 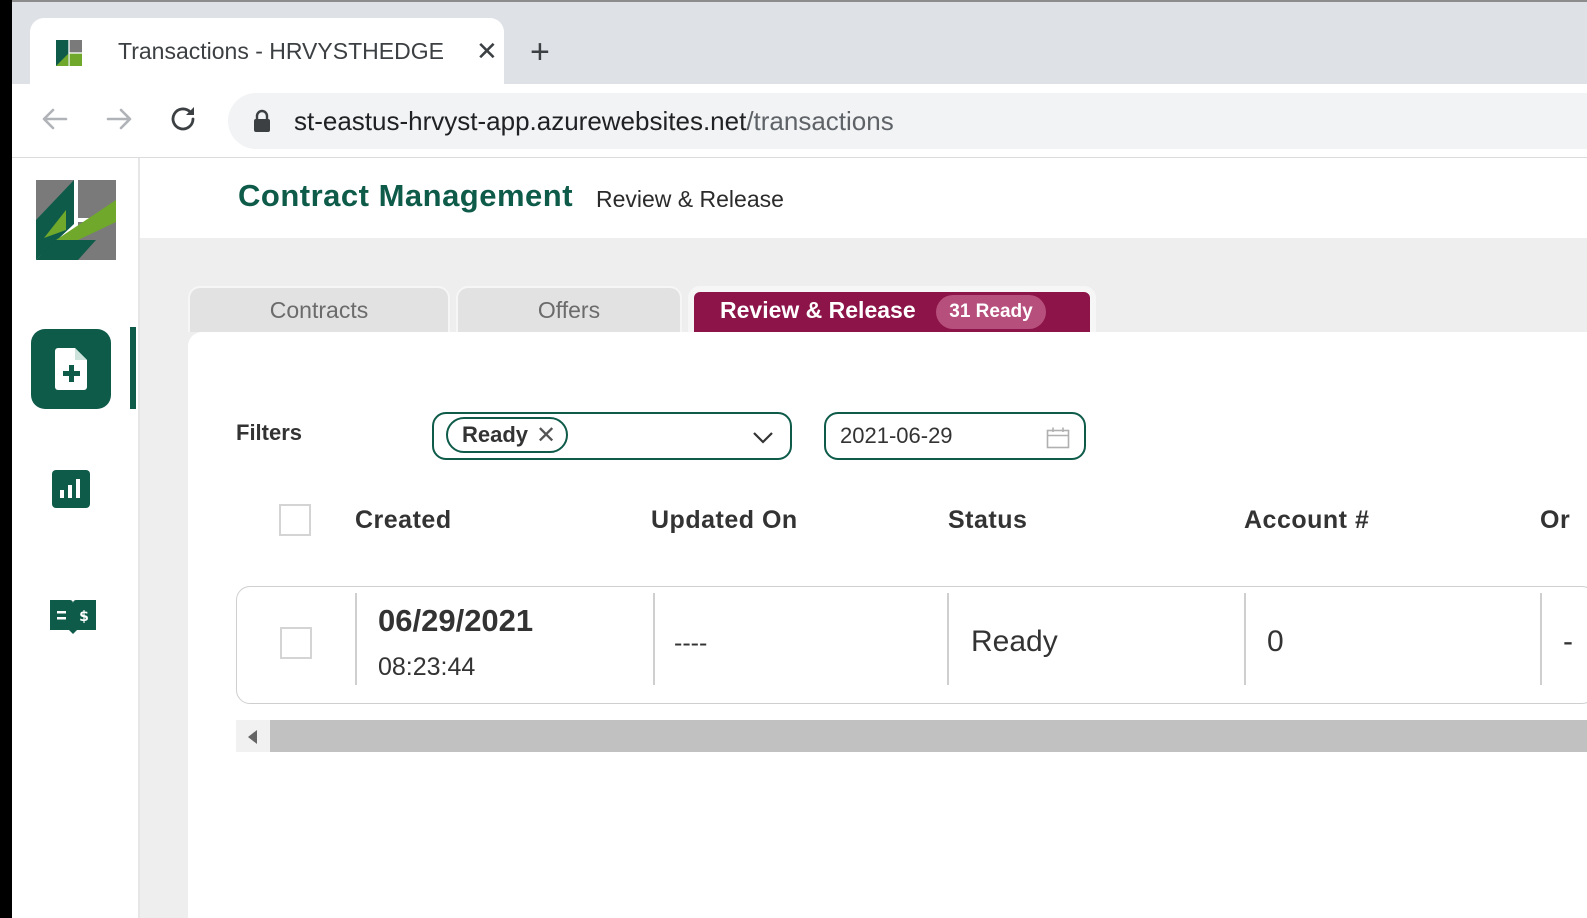 What do you see at coordinates (546, 436) in the screenshot?
I see `remove-chip-icon: ✕` at bounding box center [546, 436].